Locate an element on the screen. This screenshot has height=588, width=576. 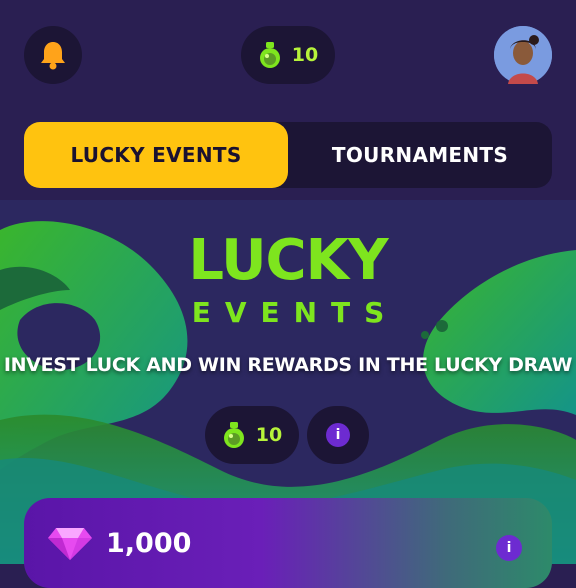
potion-count: 10 is located at coordinates (305, 55).